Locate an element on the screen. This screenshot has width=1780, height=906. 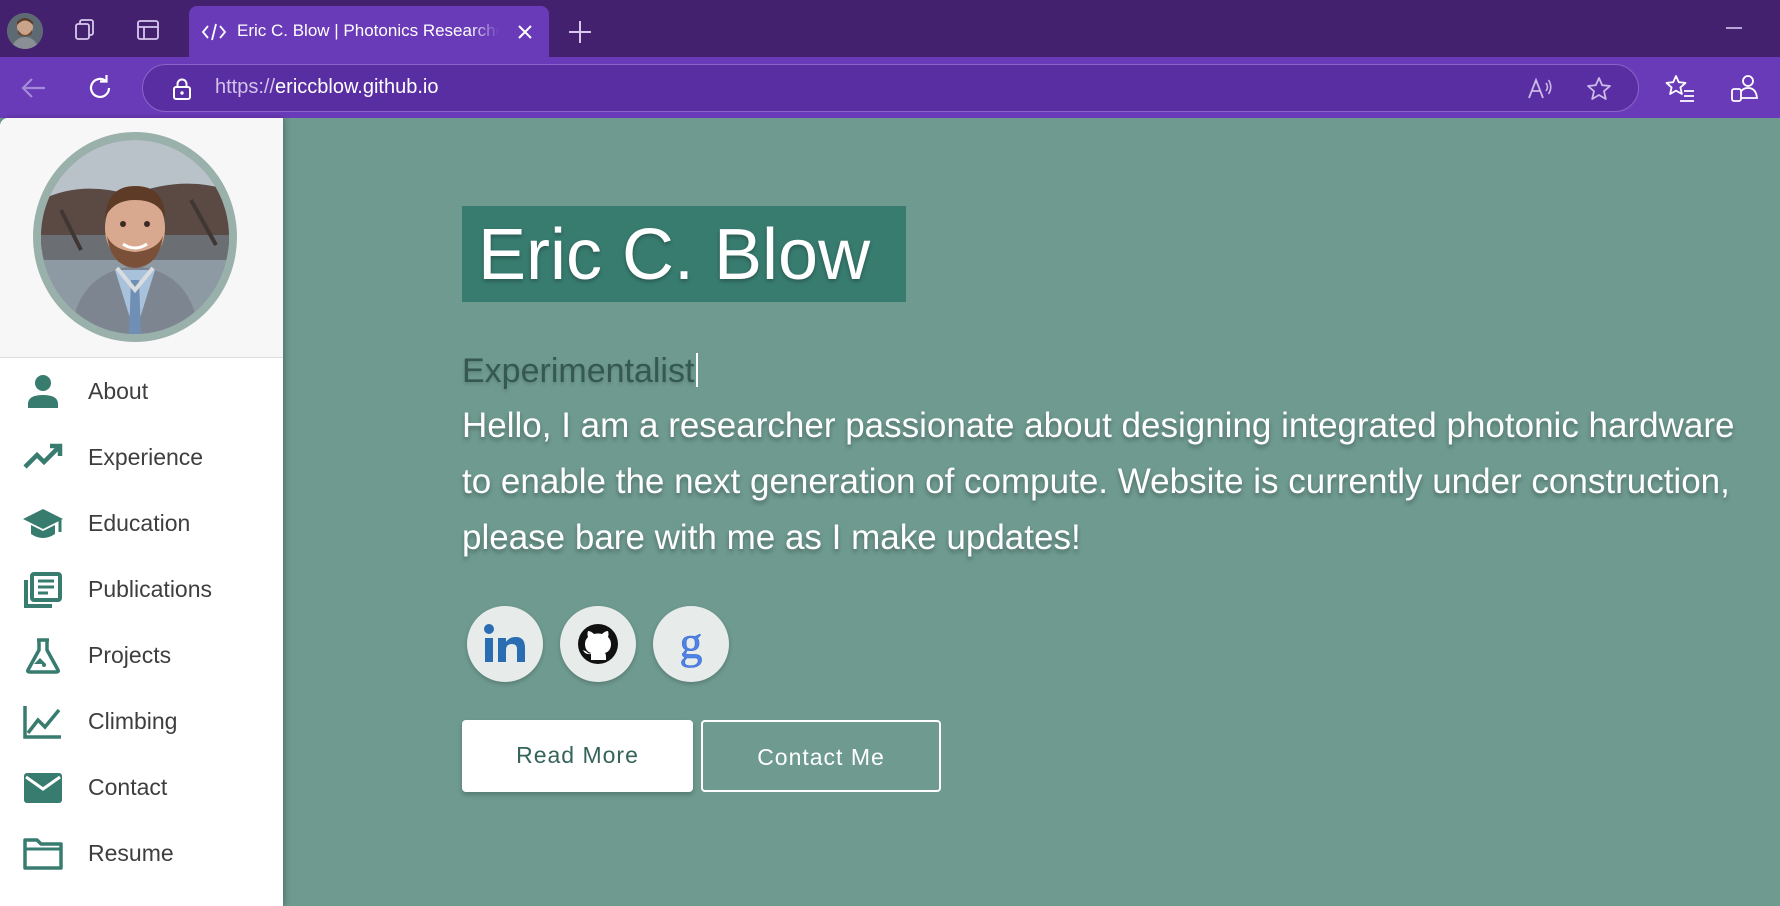
url-host: ericcblow.github.io is located at coordinates (357, 87).